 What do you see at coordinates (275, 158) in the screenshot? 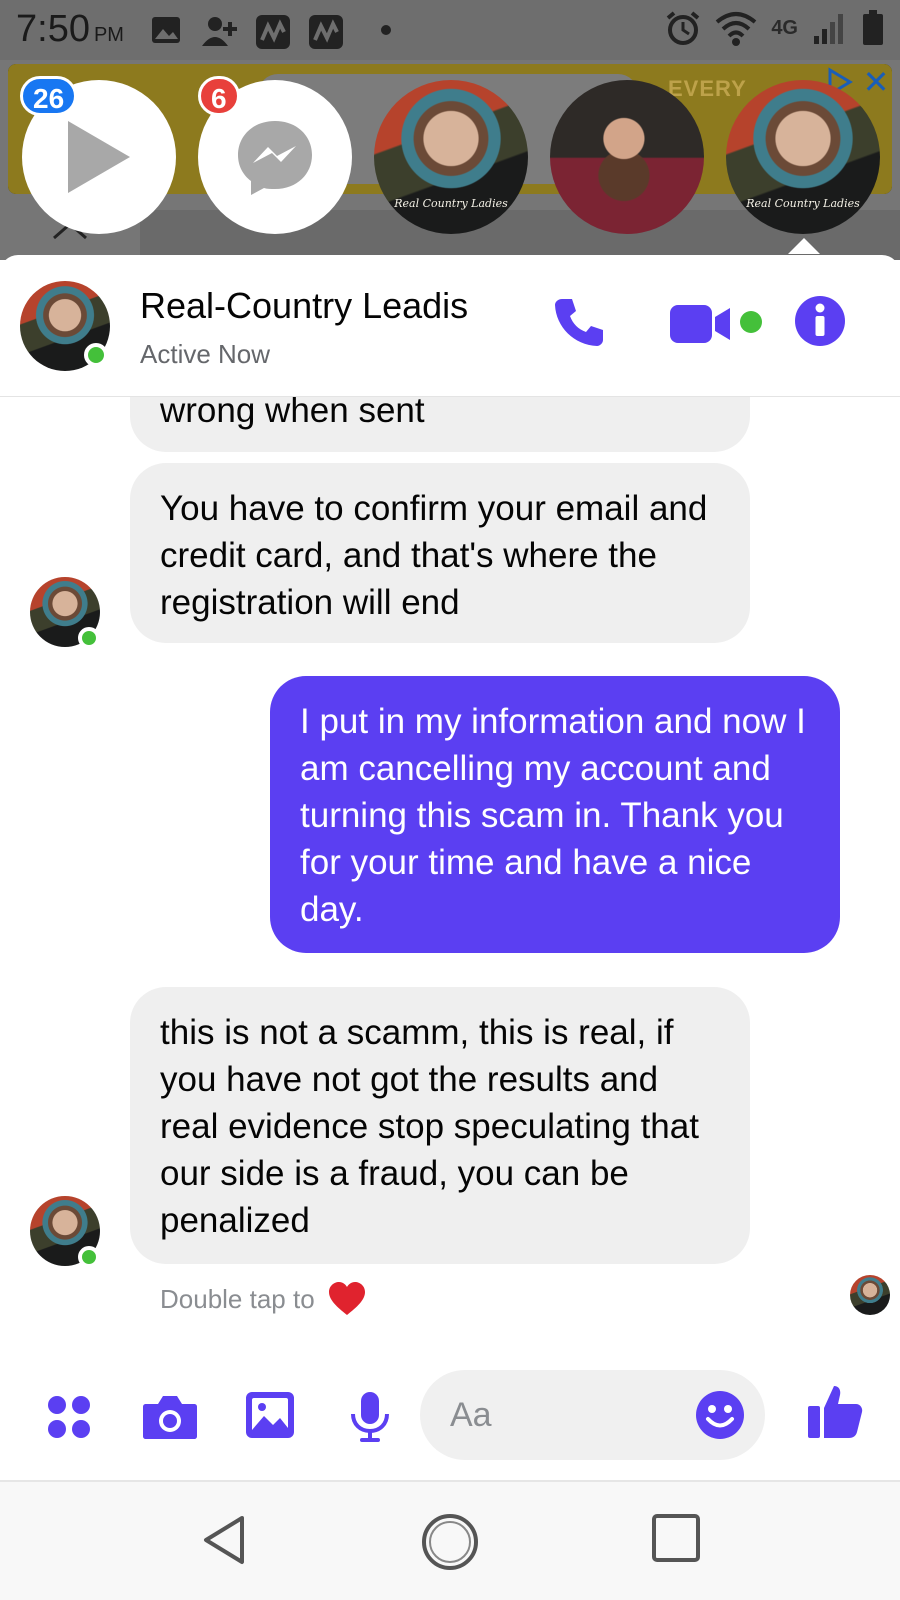
I see `messenger-icon` at bounding box center [275, 158].